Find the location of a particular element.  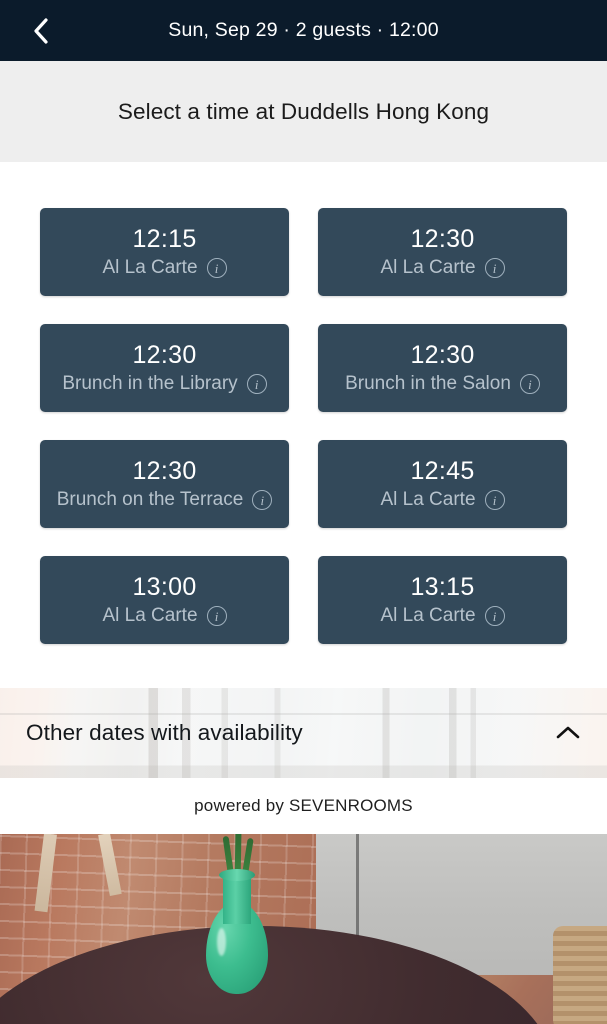

powered-by-label: powered by SEVENROOMS is located at coordinates (303, 805).